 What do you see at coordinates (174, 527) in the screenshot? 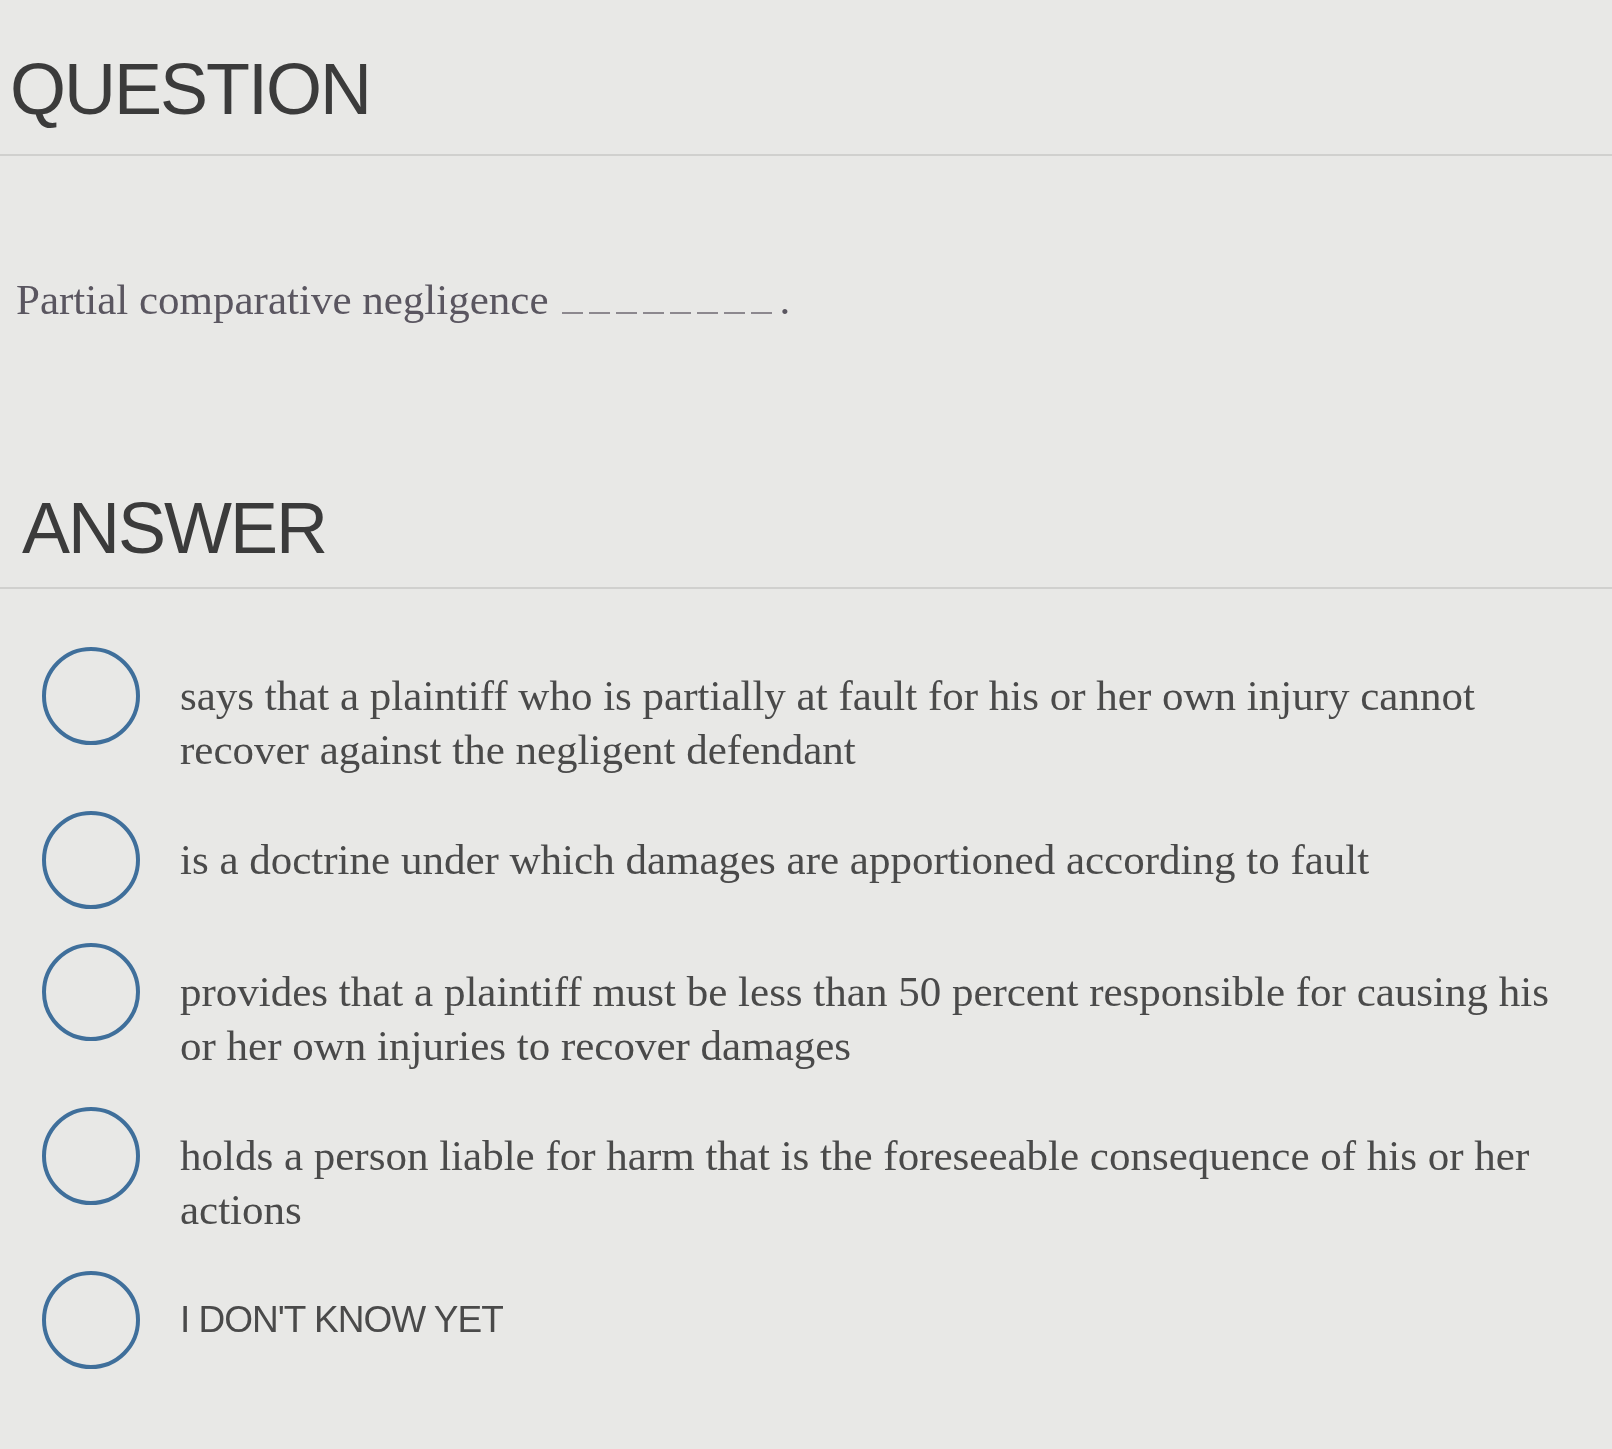
I see `section-heading: ANSWER` at bounding box center [174, 527].